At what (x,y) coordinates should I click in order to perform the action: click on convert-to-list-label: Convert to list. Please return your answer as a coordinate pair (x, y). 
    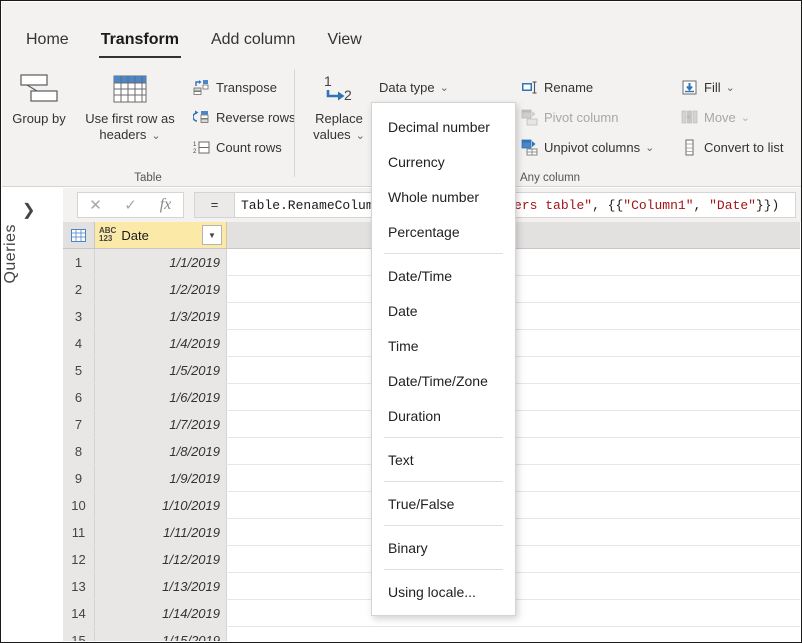
    Looking at the image, I should click on (744, 147).